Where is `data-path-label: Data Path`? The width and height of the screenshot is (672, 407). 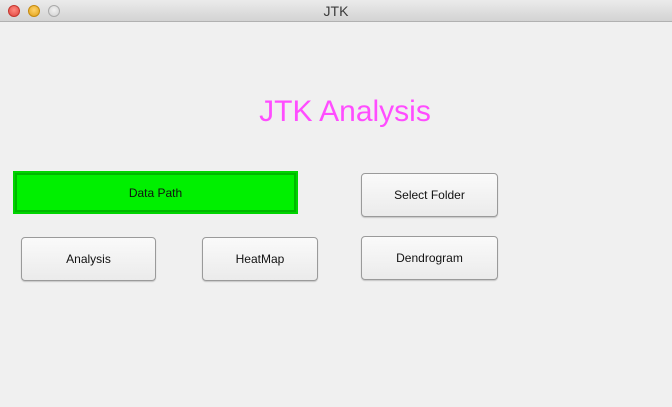 data-path-label: Data Path is located at coordinates (155, 192).